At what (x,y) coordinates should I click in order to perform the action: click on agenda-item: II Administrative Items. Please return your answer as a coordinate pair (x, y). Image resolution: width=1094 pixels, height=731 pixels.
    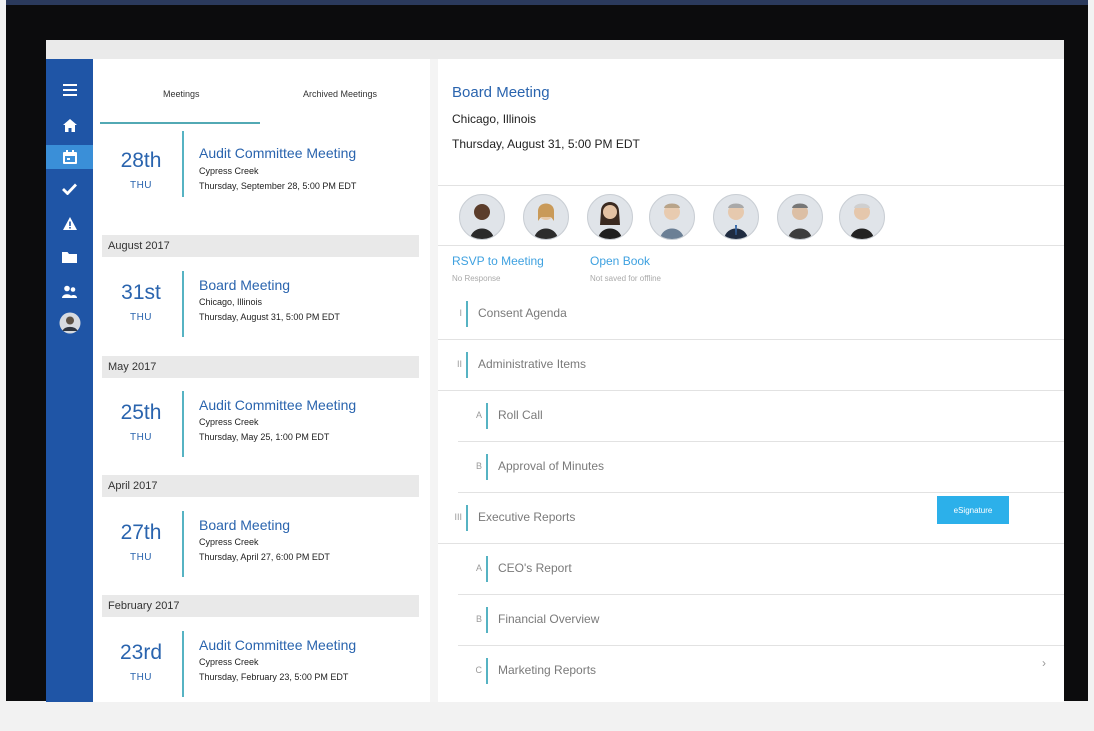
    Looking at the image, I should click on (751, 365).